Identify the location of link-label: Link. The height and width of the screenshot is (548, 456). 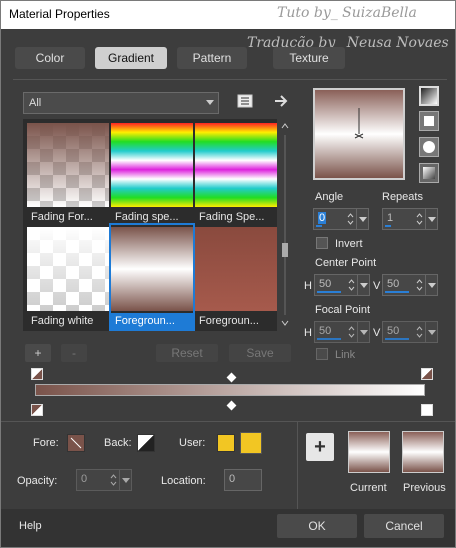
(345, 355).